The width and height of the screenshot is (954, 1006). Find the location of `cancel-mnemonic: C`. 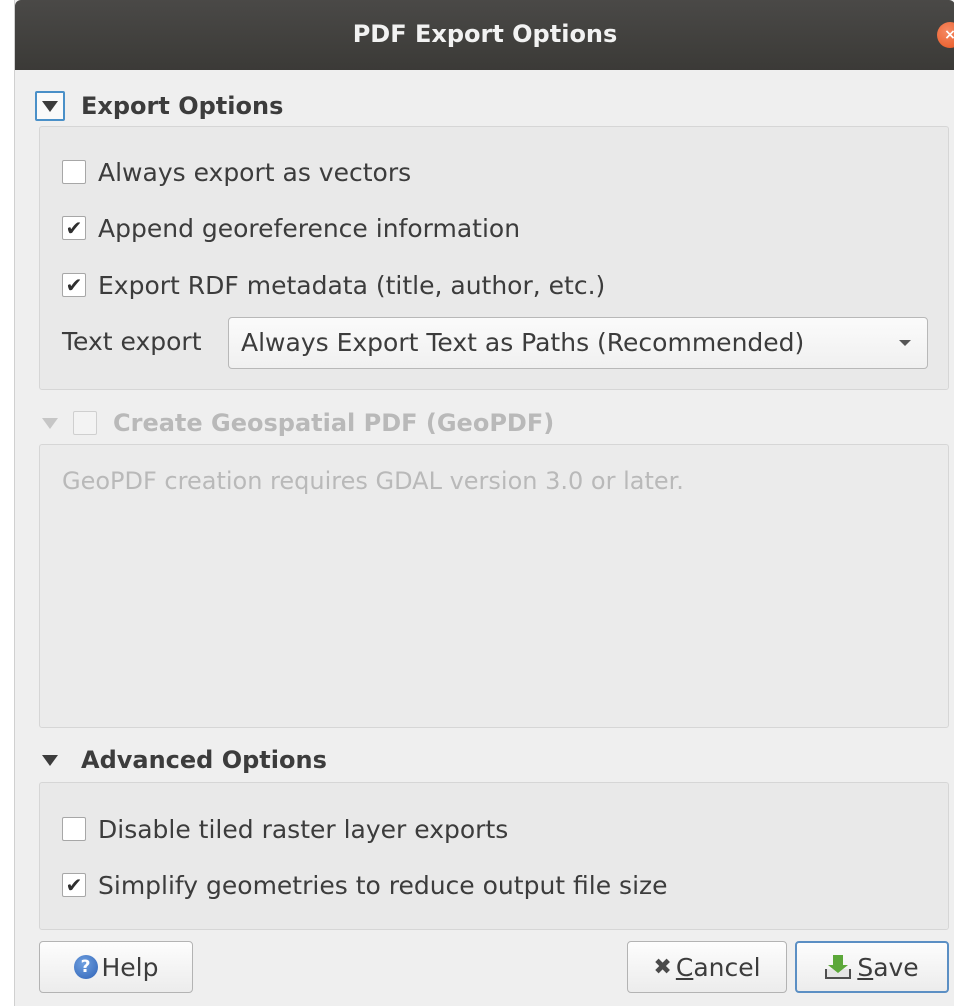

cancel-mnemonic: C is located at coordinates (684, 967).